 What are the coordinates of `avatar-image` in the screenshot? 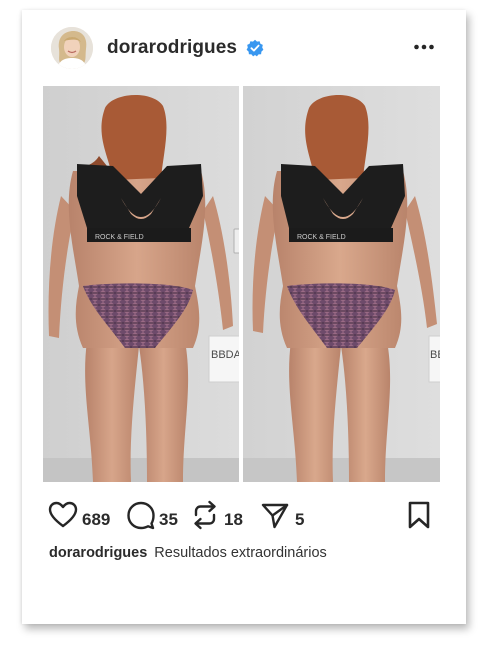 It's located at (72, 48).